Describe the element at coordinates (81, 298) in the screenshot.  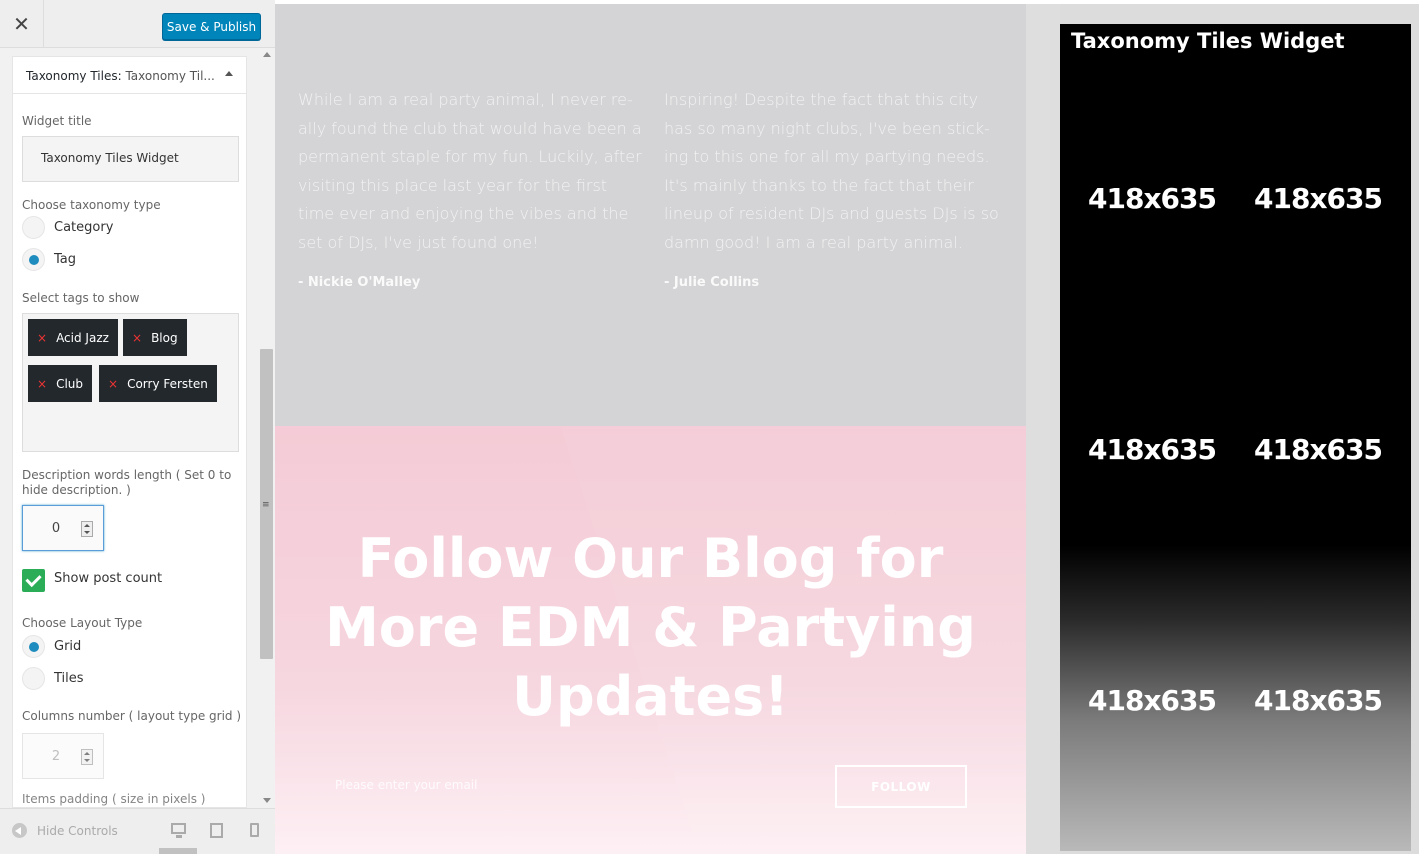
I see `tags-label: Select tags to show` at that location.